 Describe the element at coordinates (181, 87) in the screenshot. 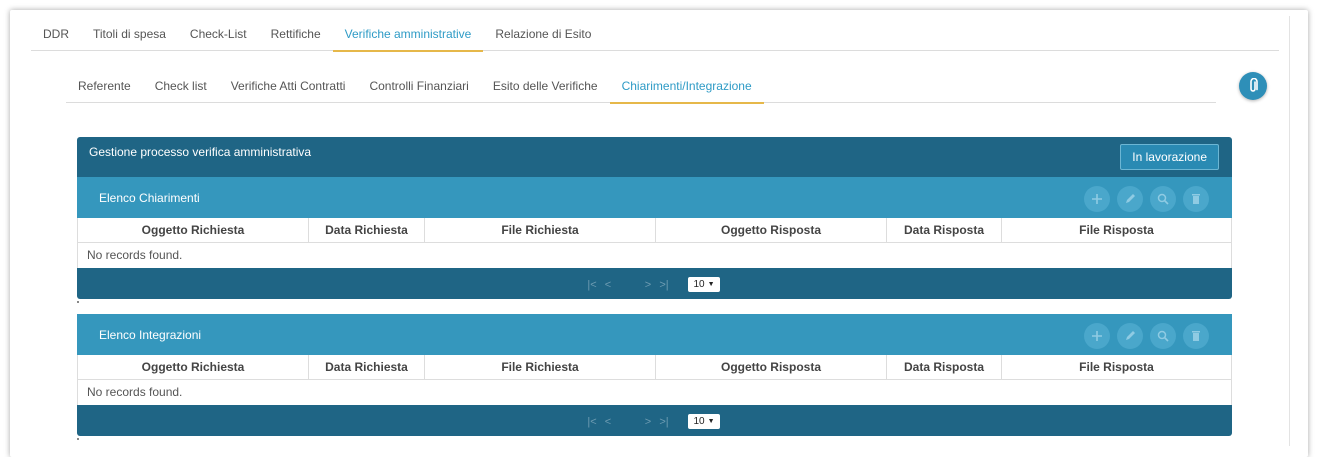

I see `subtab-check-list: Check list` at that location.